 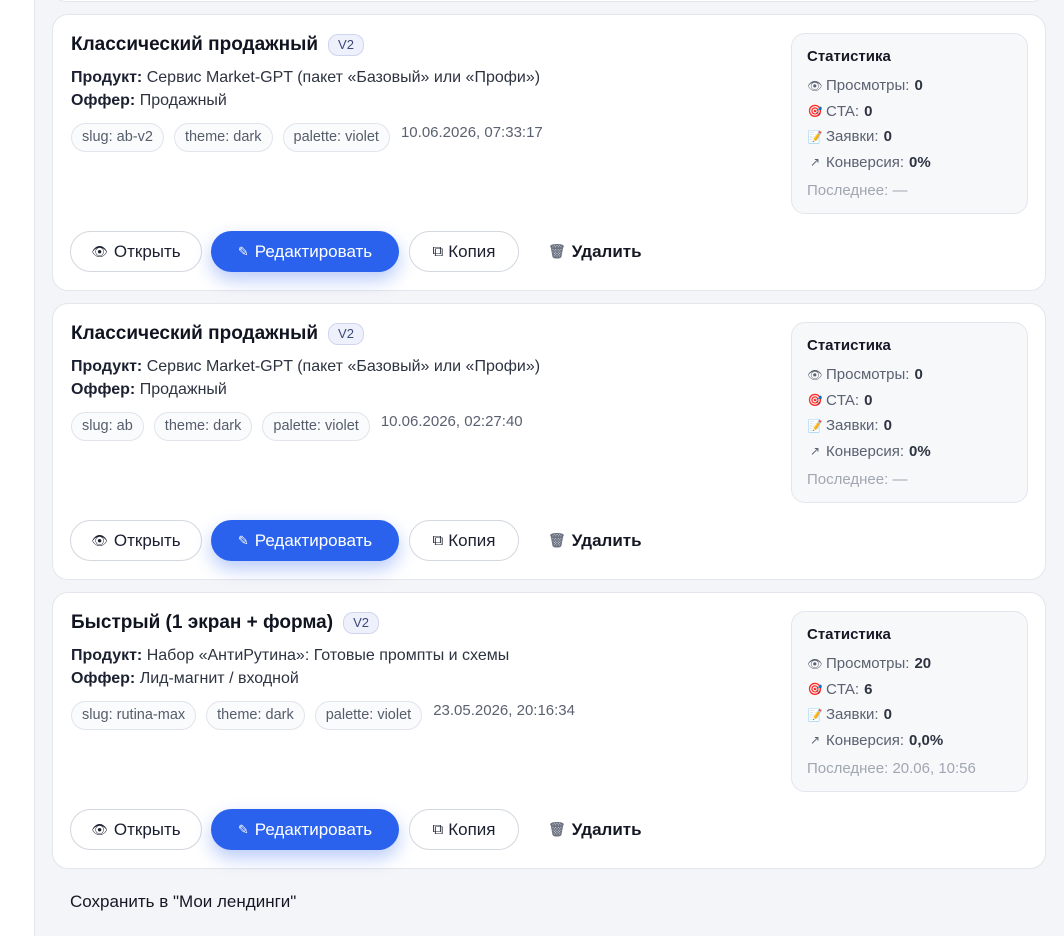 I want to click on stats-title: Статистика, so click(x=849, y=345).